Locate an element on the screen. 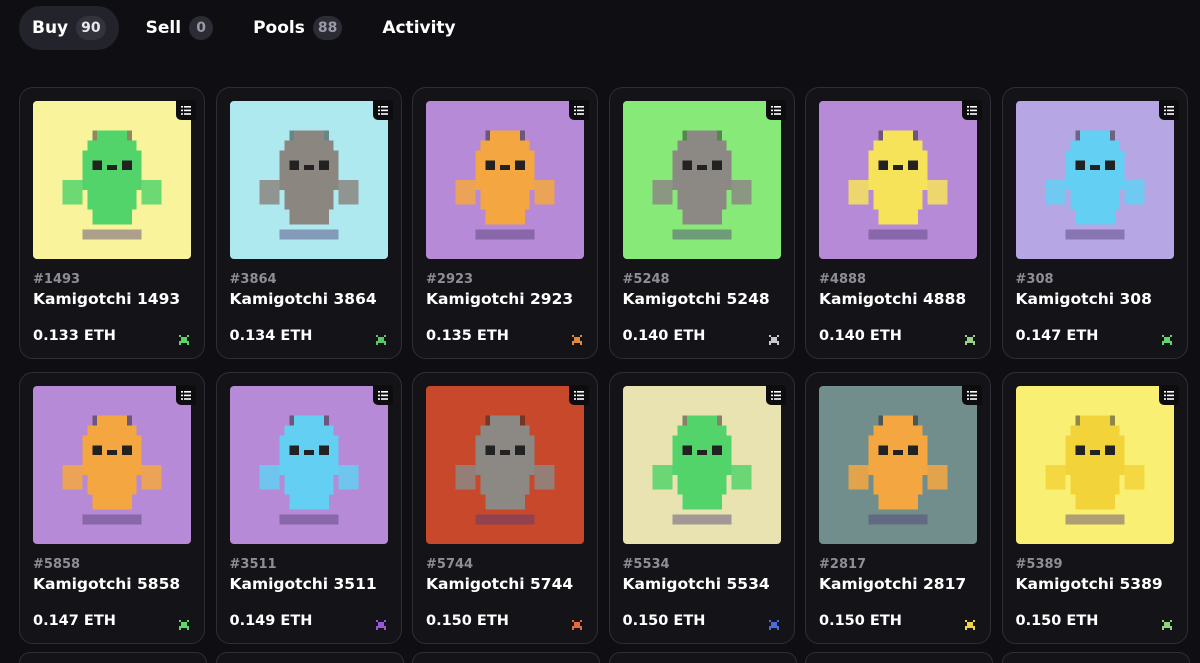 This screenshot has width=1200, height=663. tab-sell: Sell 0 is located at coordinates (179, 28).